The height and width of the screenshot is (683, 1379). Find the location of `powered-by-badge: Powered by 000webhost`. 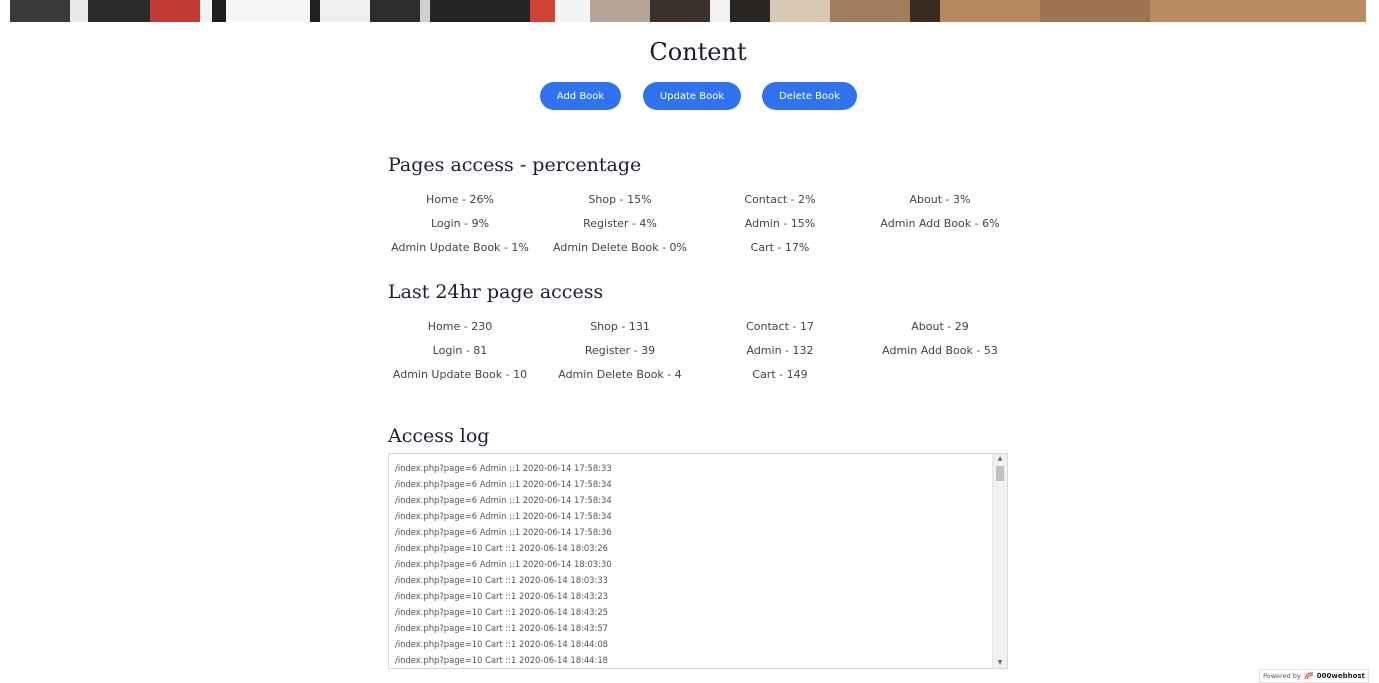

powered-by-badge: Powered by 000webhost is located at coordinates (1314, 676).